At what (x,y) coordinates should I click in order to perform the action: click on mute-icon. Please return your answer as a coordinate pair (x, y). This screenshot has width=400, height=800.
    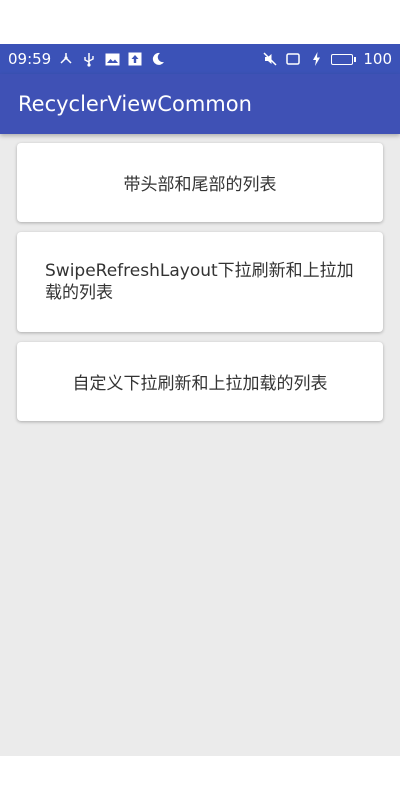
    Looking at the image, I should click on (270, 59).